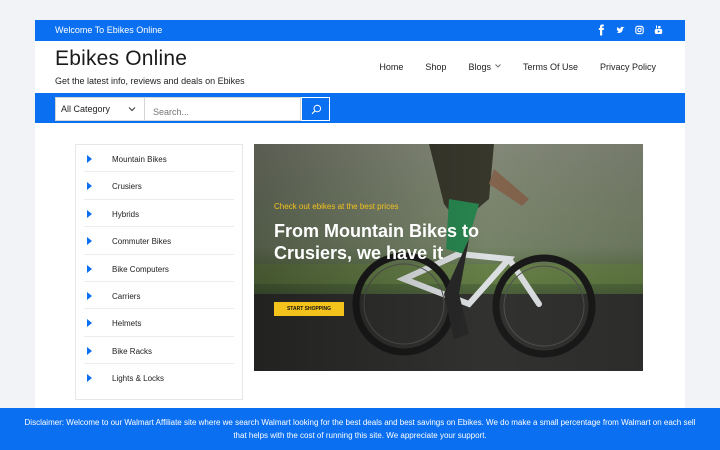 Image resolution: width=720 pixels, height=450 pixels. Describe the element at coordinates (138, 379) in the screenshot. I see `category-label: Lights & Locks` at that location.